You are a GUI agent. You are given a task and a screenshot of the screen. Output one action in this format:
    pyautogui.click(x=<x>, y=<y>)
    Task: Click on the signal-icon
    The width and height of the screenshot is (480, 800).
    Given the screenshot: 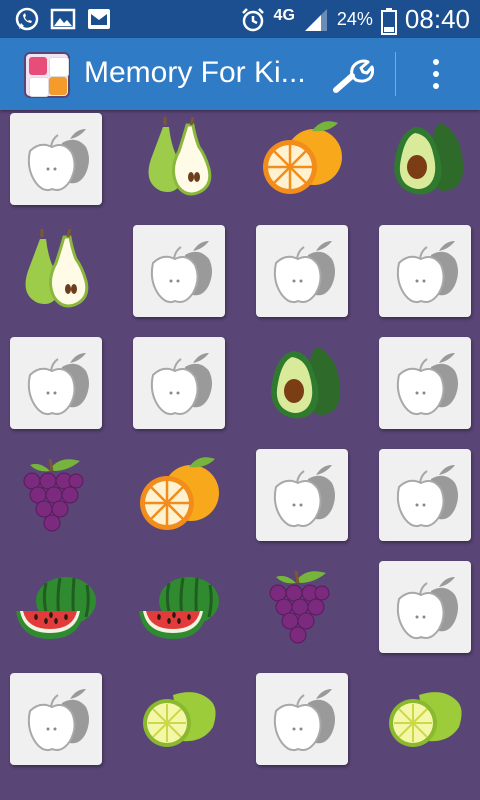 What is the action you would take?
    pyautogui.click(x=316, y=20)
    